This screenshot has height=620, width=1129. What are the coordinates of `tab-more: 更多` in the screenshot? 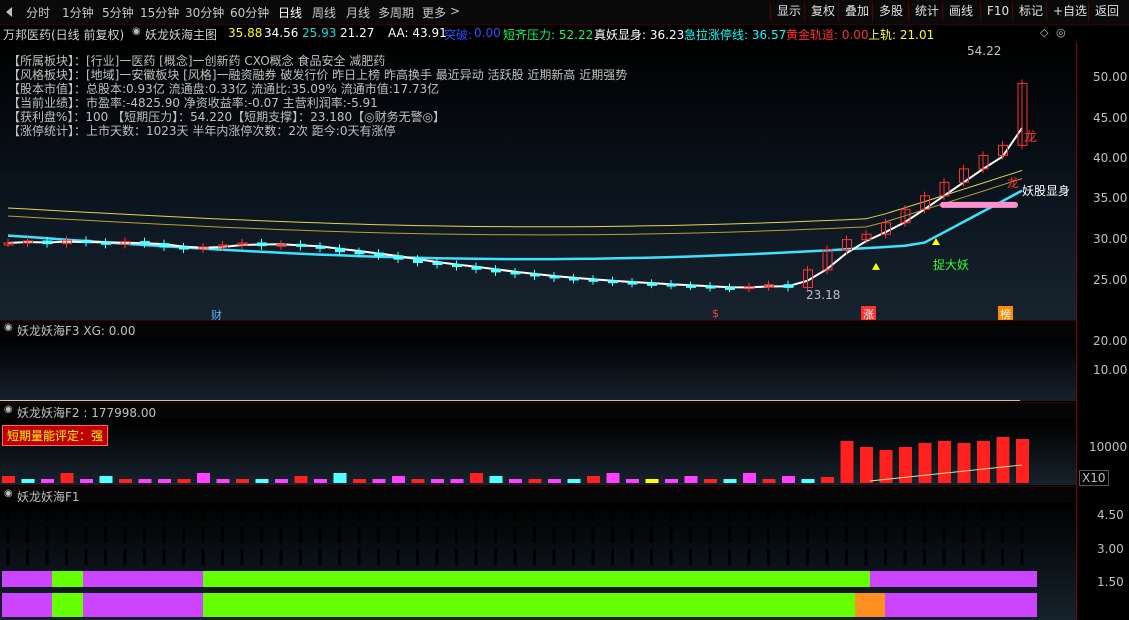 It's located at (434, 12).